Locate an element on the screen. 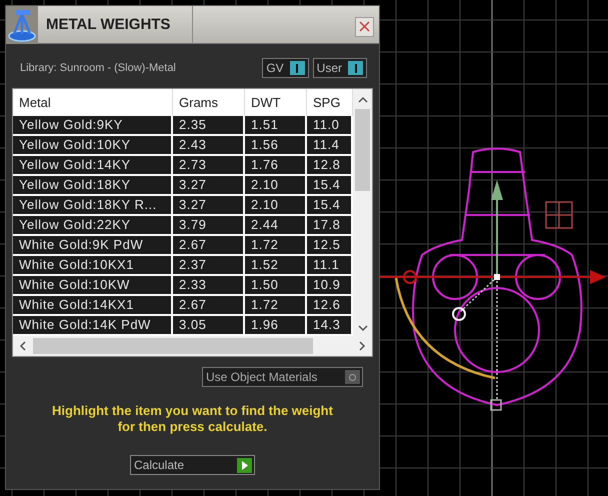  table-cell: 12.5 is located at coordinates (330, 245).